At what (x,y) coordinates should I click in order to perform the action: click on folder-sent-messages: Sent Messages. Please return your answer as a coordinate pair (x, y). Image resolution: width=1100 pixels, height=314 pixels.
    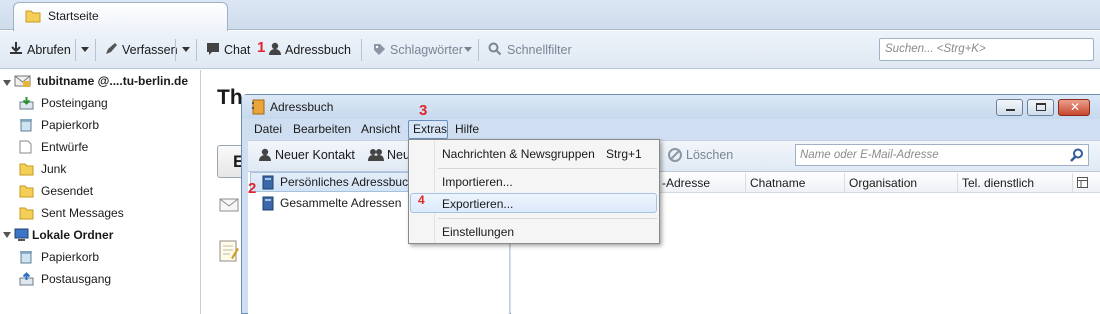
    Looking at the image, I should click on (110, 213).